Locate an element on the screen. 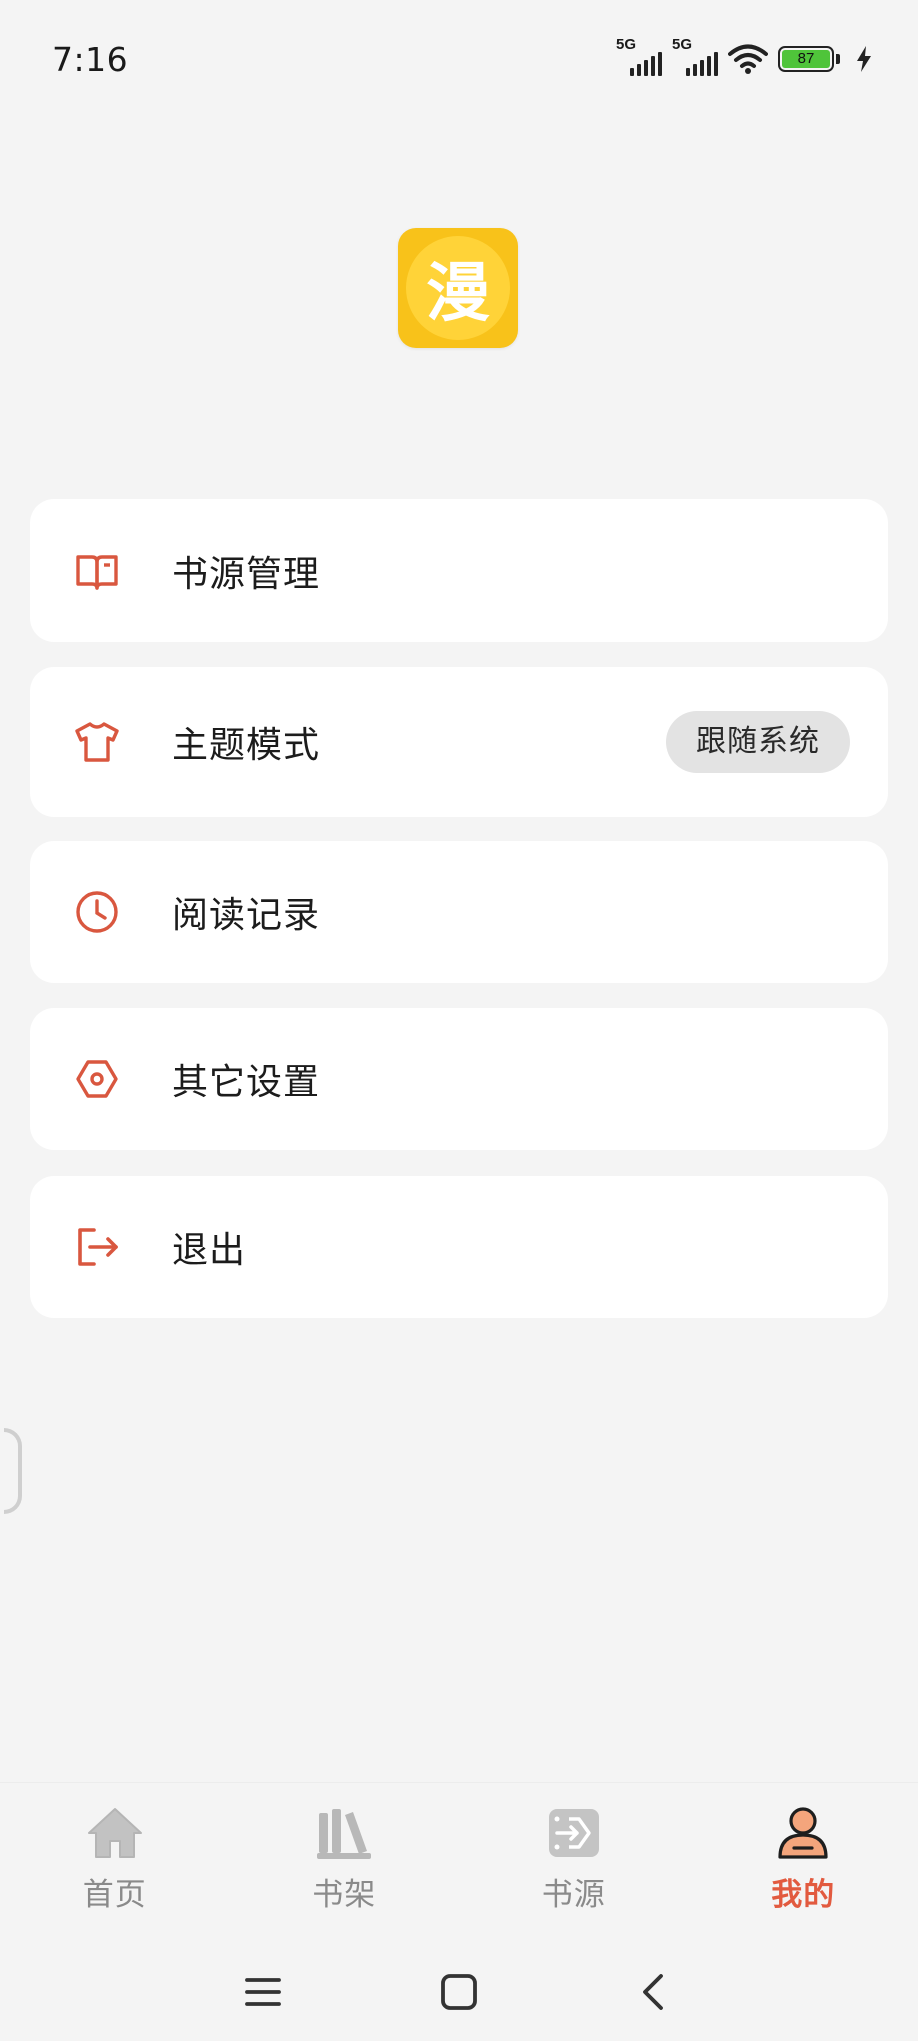 The height and width of the screenshot is (2041, 918). status-indicators: 5G 5G 87 is located at coordinates (744, 56).